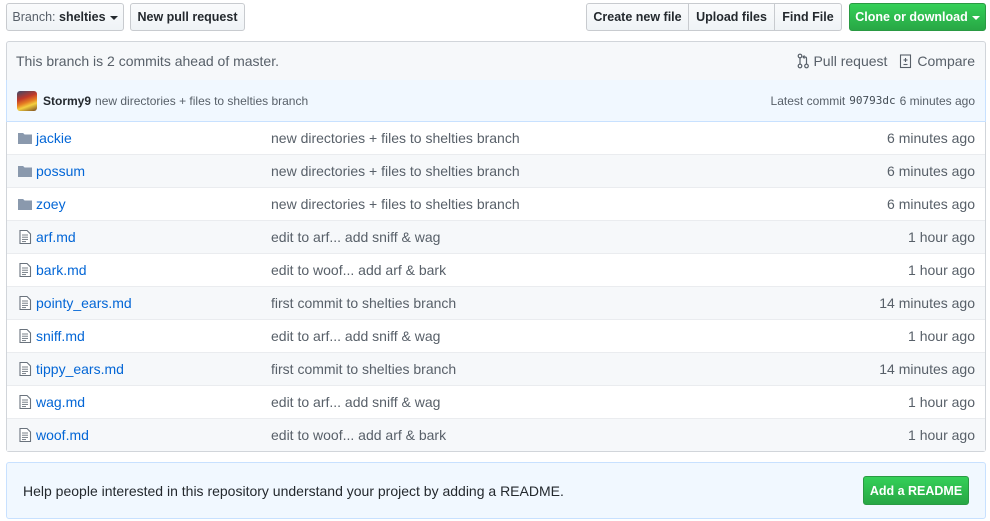 This screenshot has height=521, width=990. I want to click on file-name-link: arf.md, so click(56, 237).